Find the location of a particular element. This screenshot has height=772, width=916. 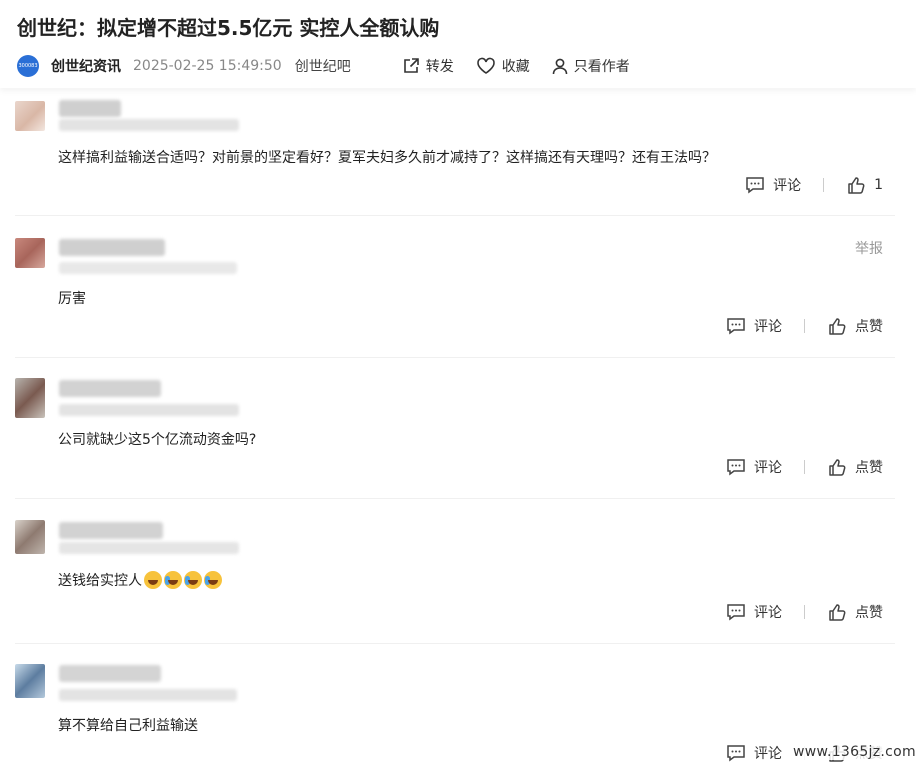

share-label: 转发 is located at coordinates (439, 67).